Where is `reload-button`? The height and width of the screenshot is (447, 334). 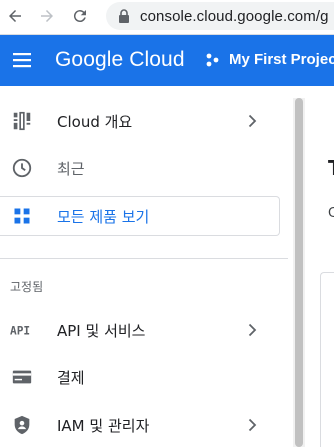 reload-button is located at coordinates (80, 16).